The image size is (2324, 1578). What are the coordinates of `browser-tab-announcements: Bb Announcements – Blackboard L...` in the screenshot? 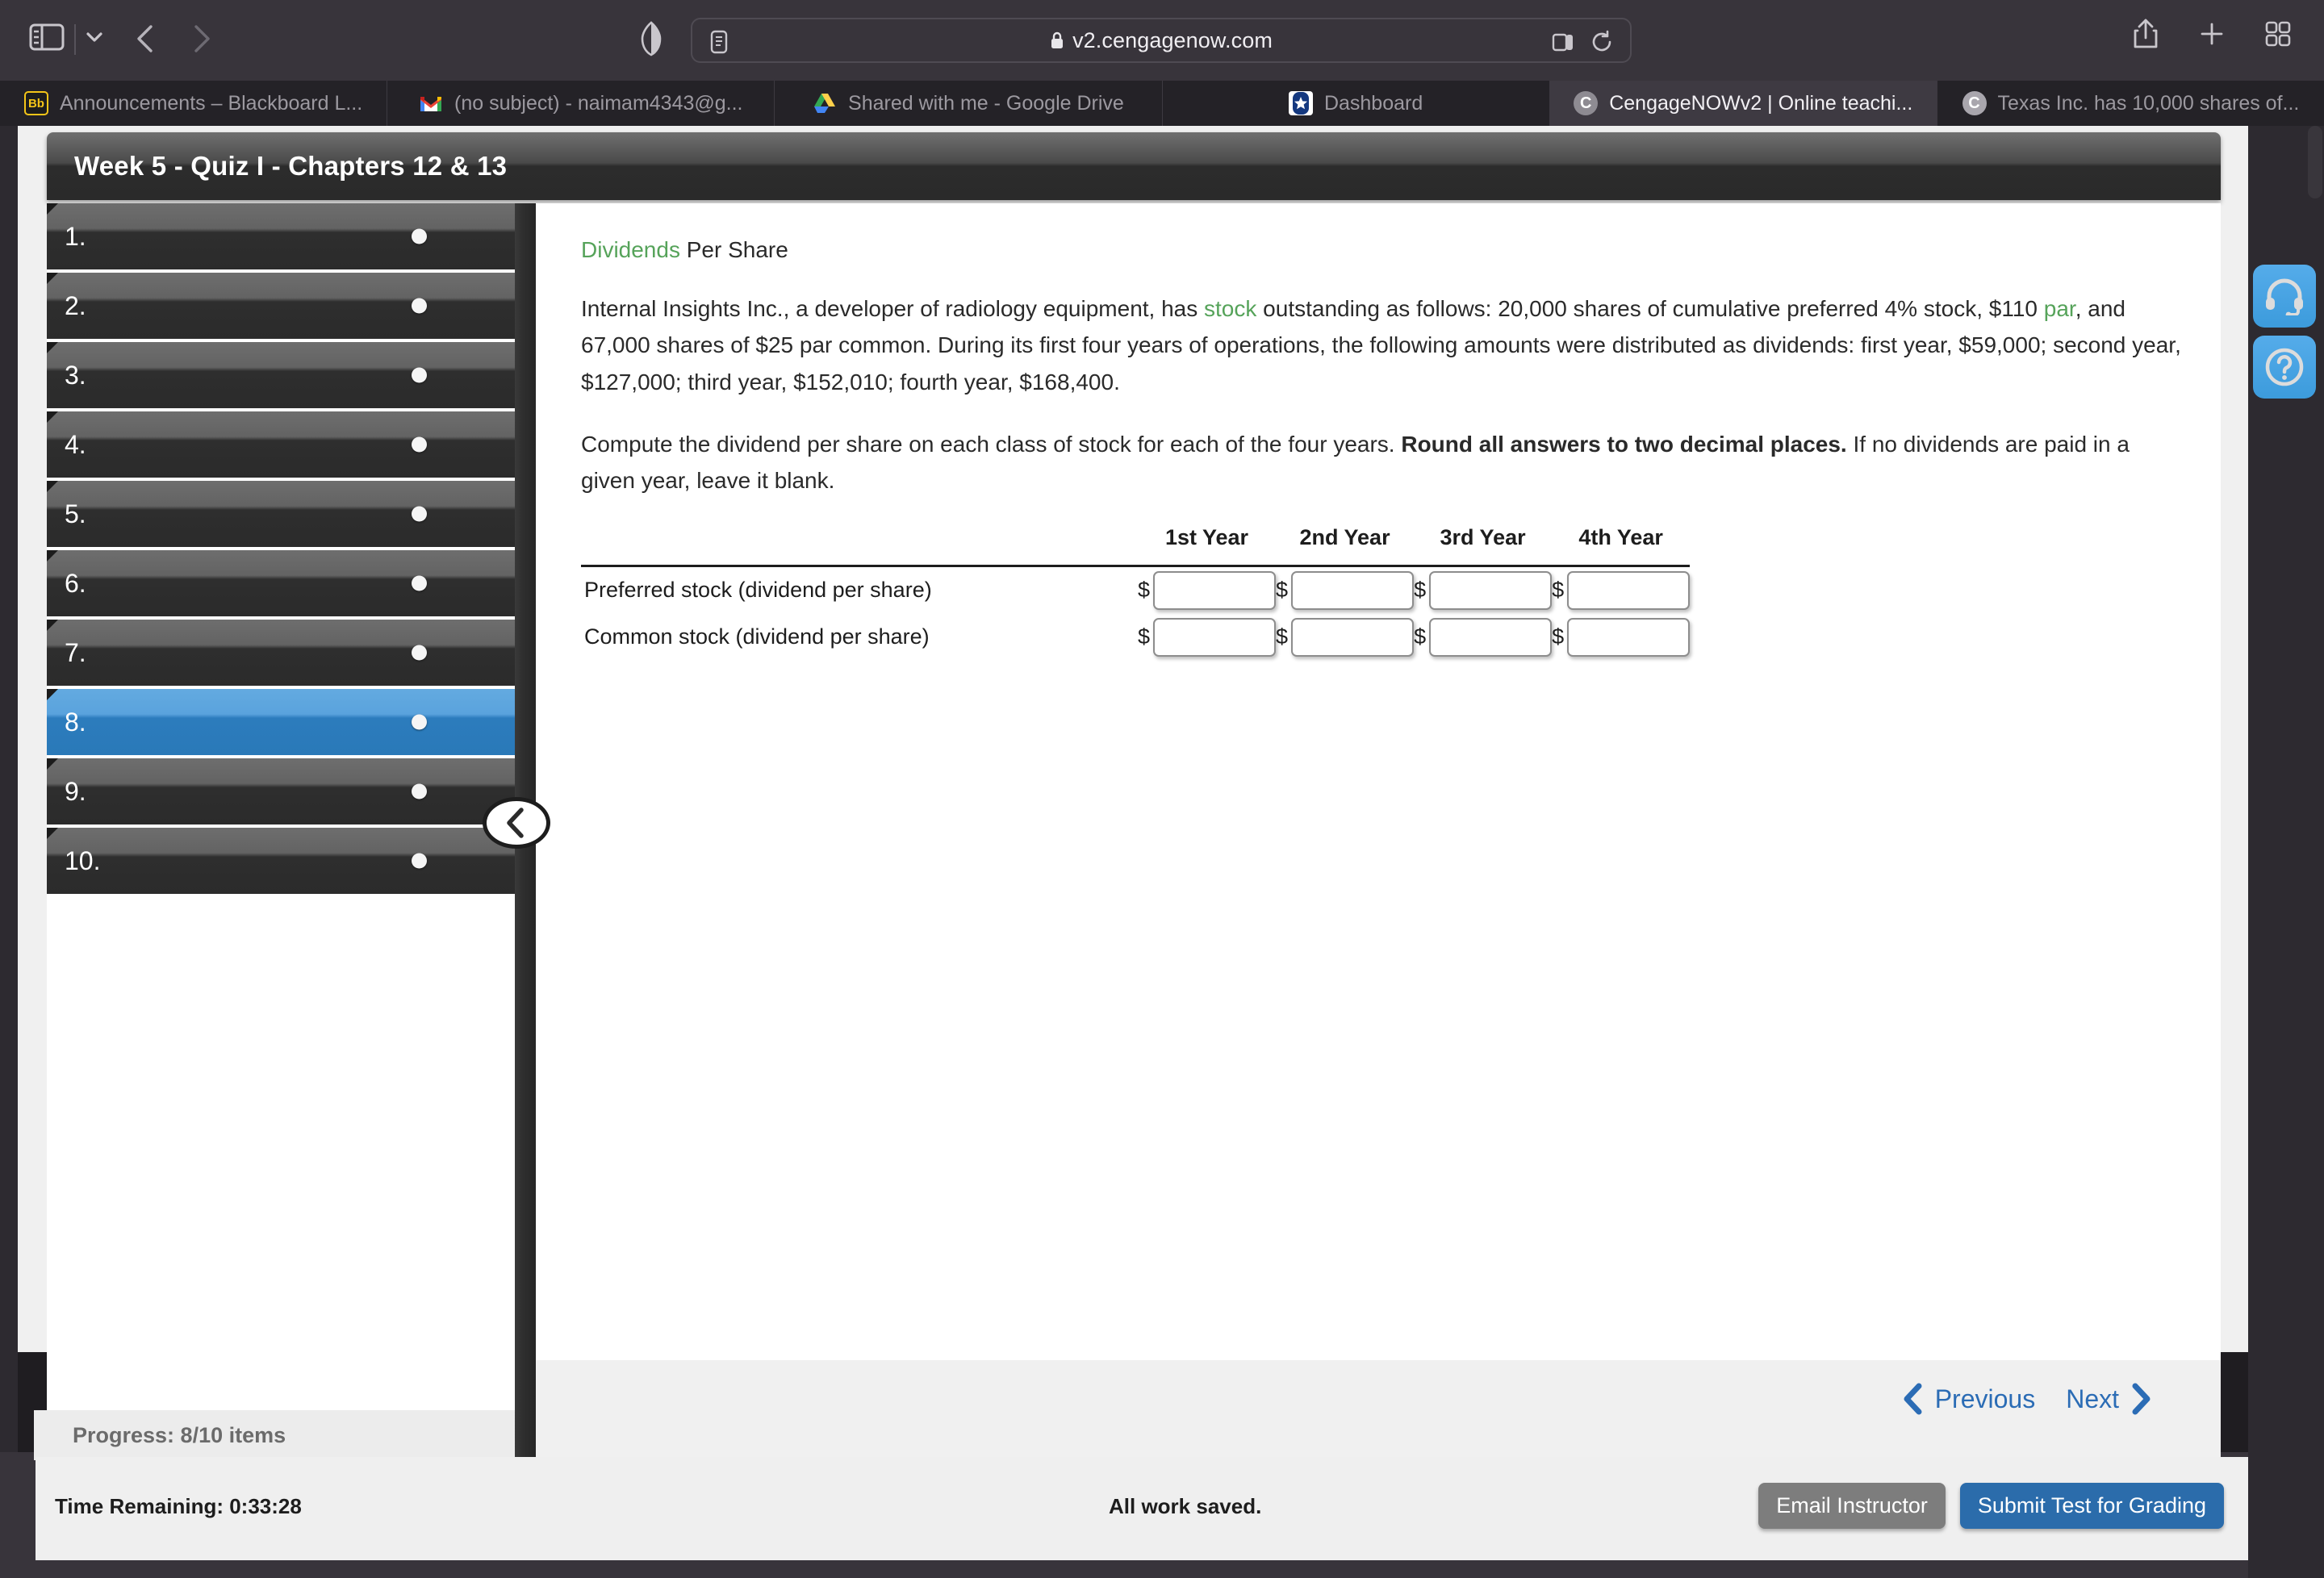 It's located at (194, 103).